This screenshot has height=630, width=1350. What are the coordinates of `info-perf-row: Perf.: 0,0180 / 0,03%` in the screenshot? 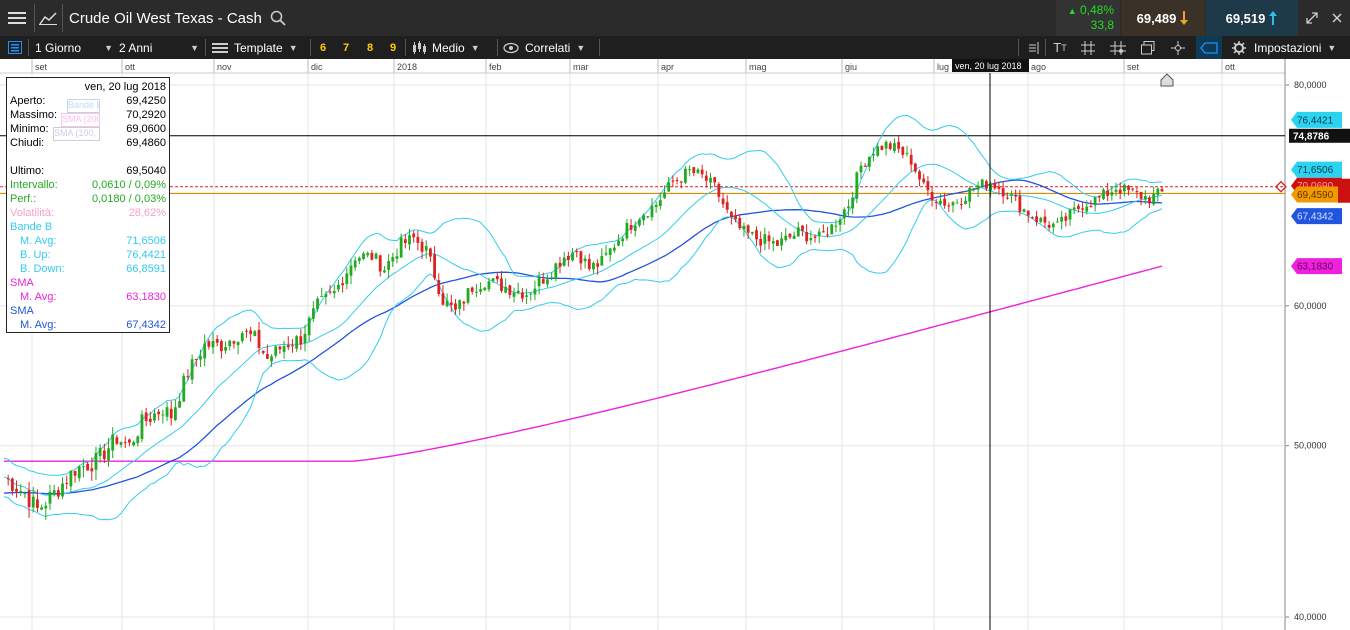 It's located at (88, 199).